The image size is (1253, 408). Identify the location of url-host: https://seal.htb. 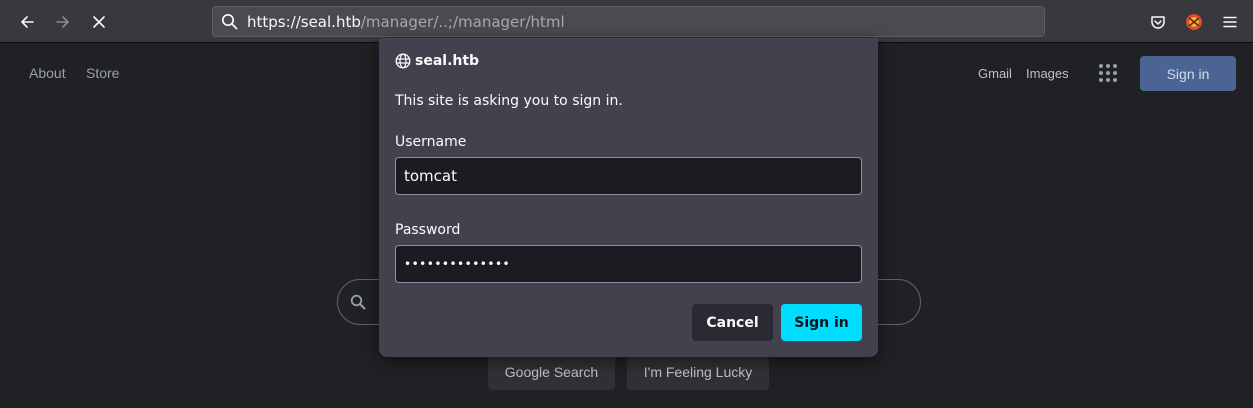
(304, 22).